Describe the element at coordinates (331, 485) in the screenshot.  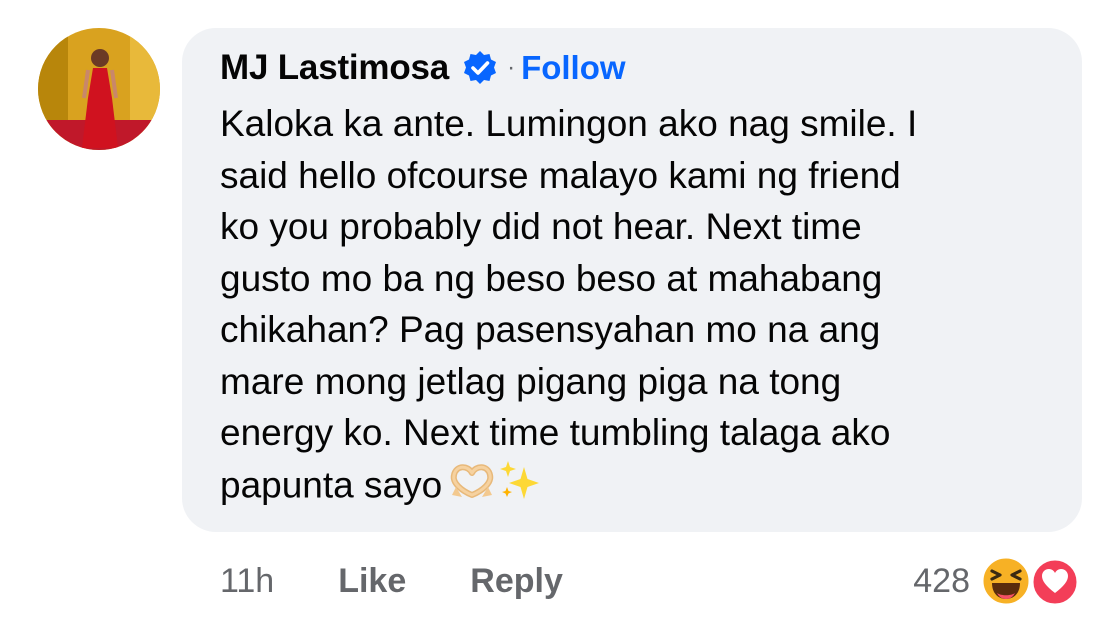
I see `comment-line-text: papunta sayo` at that location.